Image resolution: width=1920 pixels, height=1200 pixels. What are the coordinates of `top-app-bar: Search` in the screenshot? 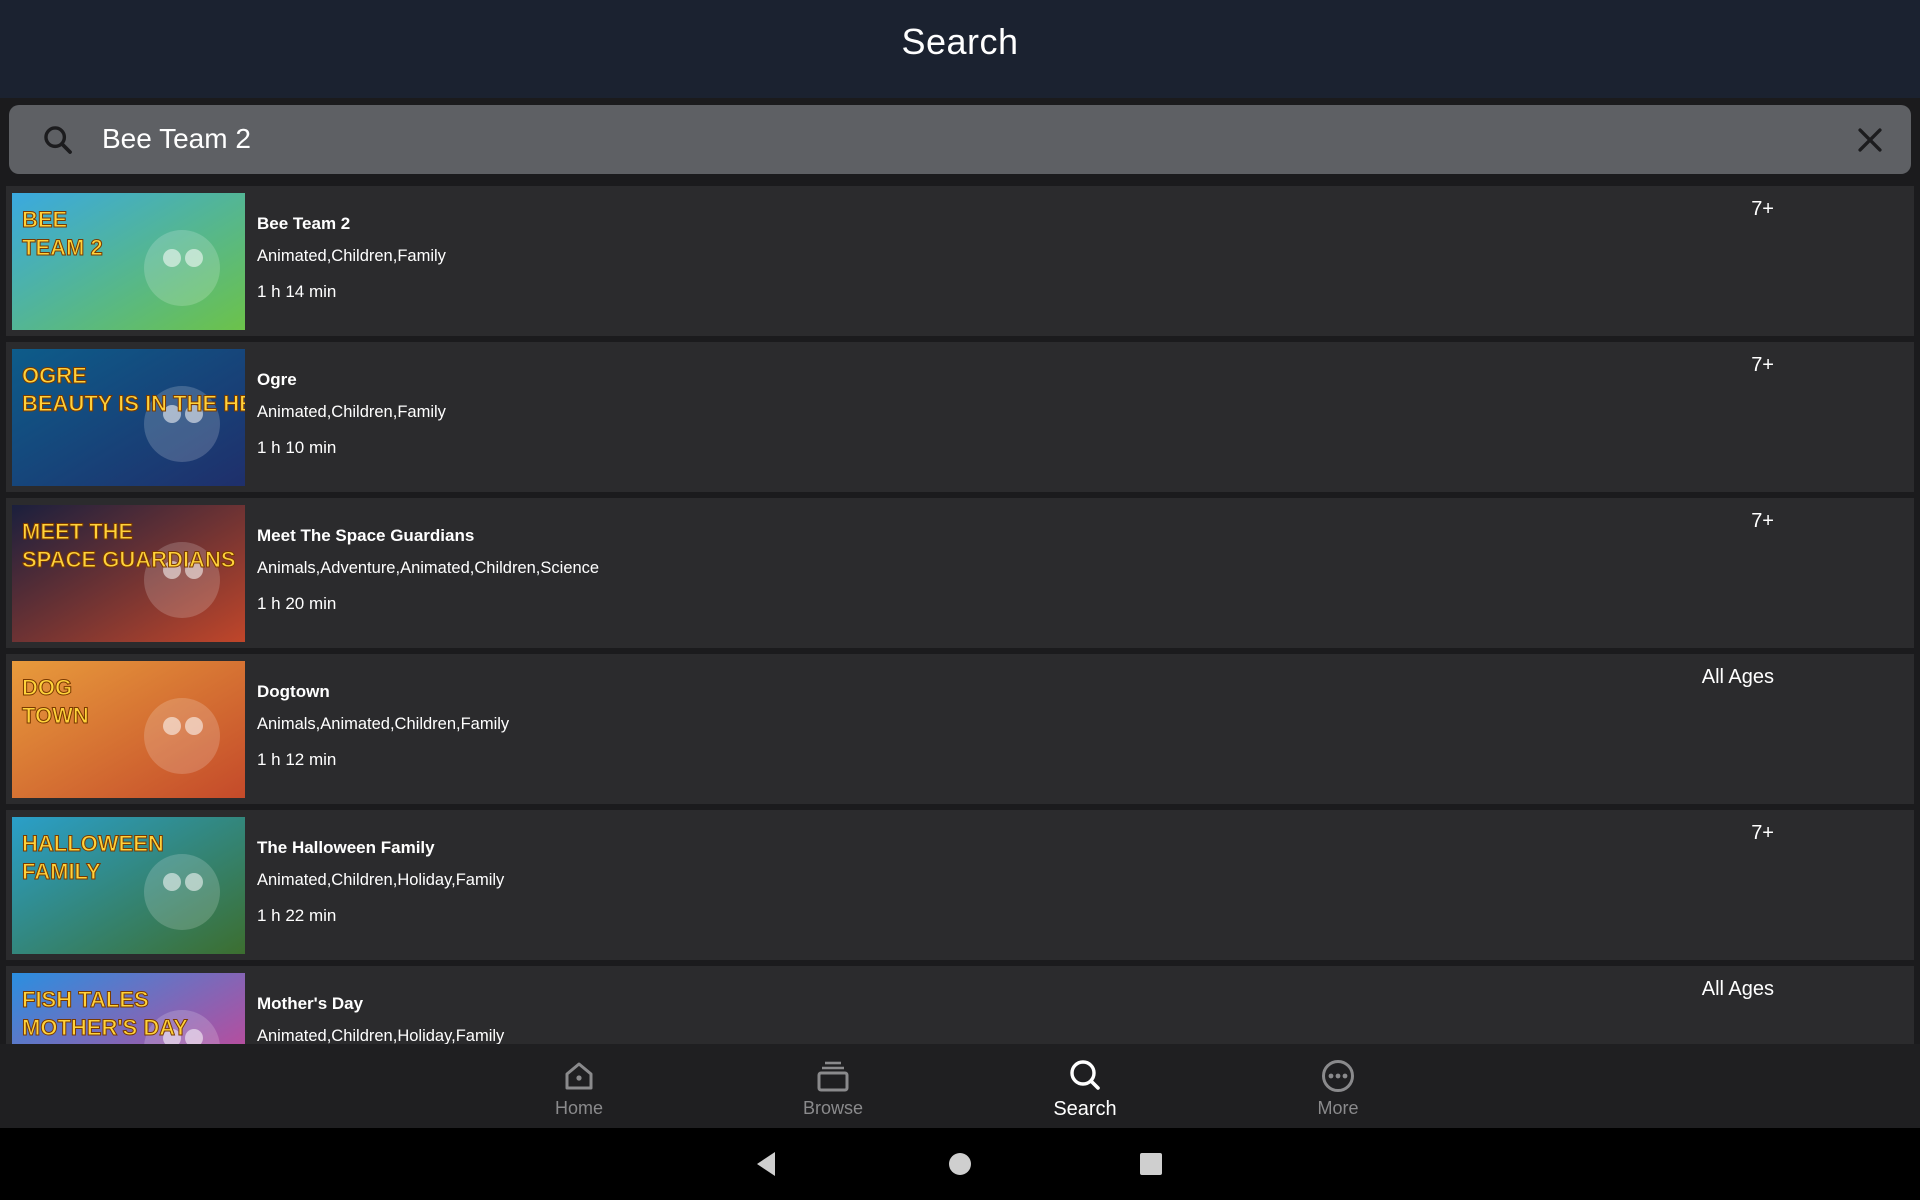 It's located at (960, 49).